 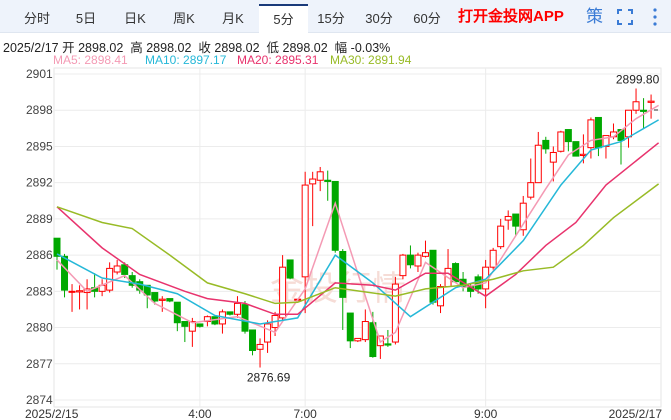 I want to click on y-tick-label: 2874, so click(x=39, y=400).